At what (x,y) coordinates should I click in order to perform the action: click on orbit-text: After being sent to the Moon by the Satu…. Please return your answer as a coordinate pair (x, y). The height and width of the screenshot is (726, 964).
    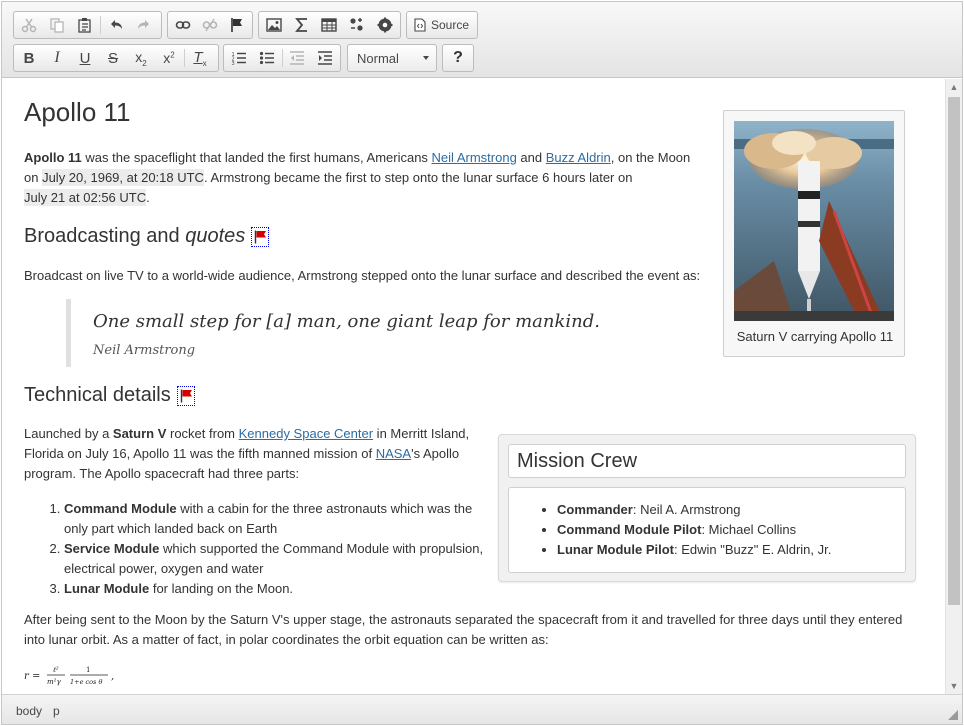
    Looking at the image, I should click on (463, 619).